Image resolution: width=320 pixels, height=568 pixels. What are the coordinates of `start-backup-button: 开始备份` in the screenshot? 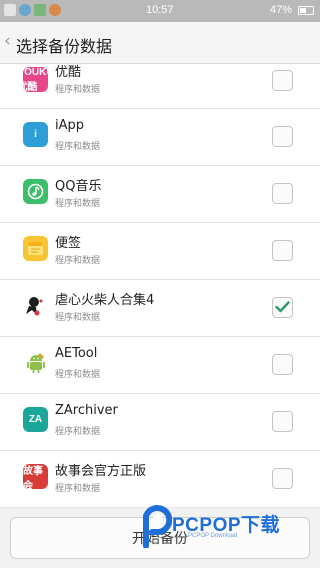 It's located at (160, 538).